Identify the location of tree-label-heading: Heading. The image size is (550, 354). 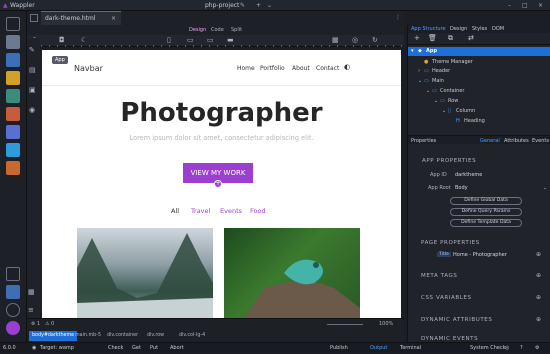
(474, 121).